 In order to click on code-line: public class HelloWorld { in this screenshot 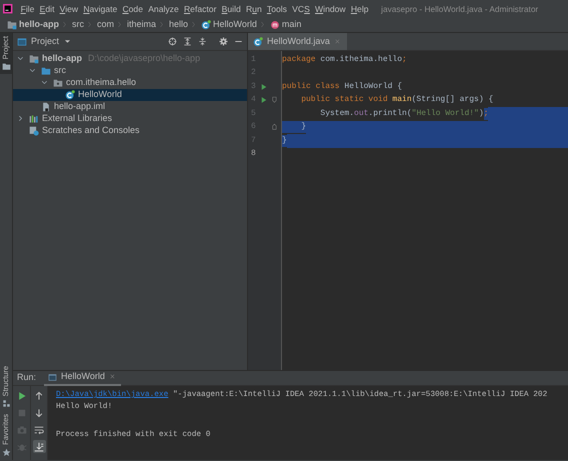, I will do `click(342, 86)`.